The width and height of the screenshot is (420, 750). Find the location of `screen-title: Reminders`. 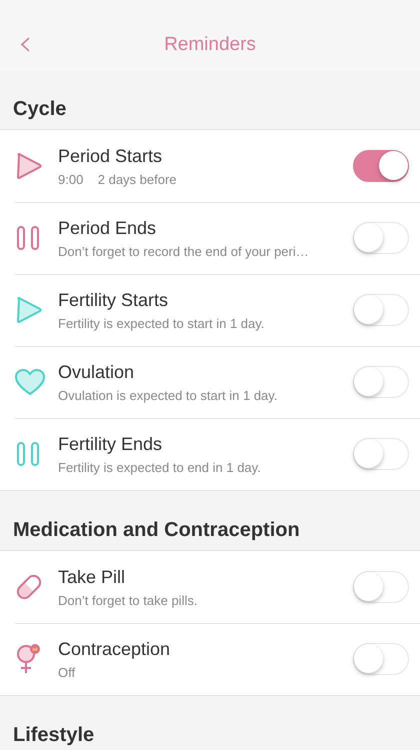

screen-title: Reminders is located at coordinates (210, 45).